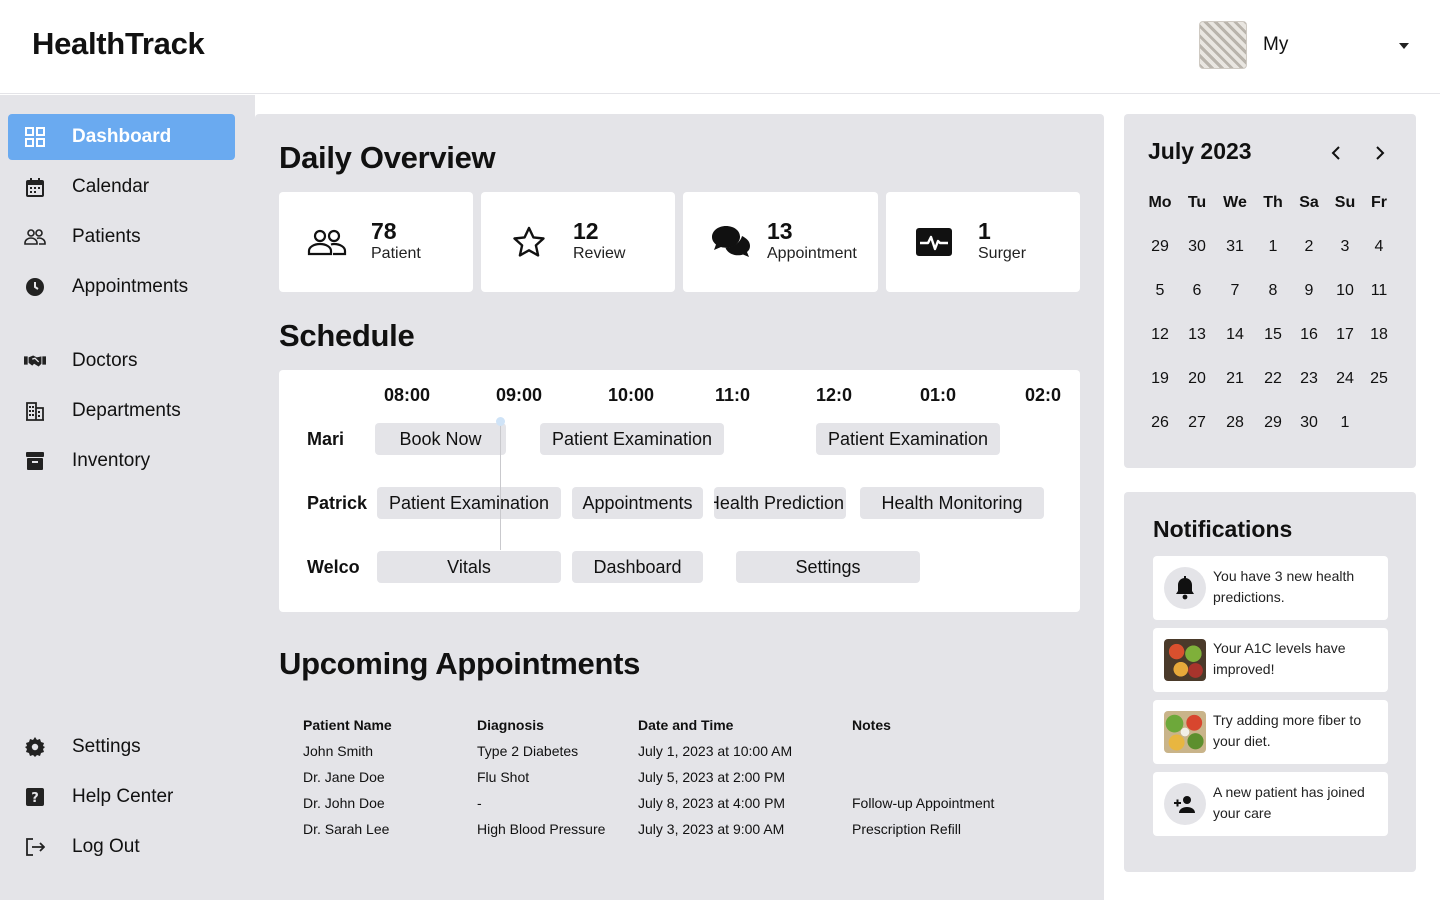  What do you see at coordinates (1235, 423) in the screenshot?
I see `calendar-day: 28` at bounding box center [1235, 423].